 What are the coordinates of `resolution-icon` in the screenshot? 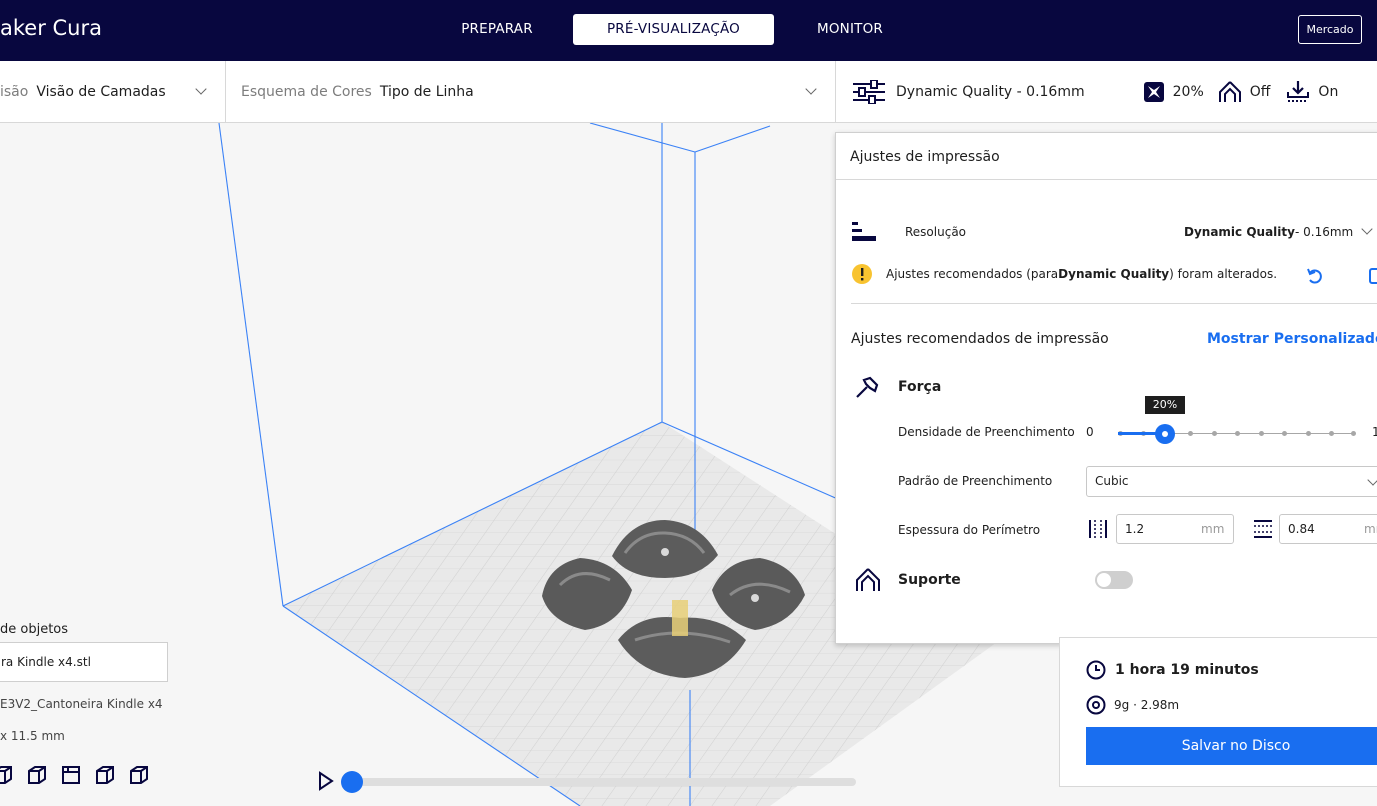 It's located at (864, 231).